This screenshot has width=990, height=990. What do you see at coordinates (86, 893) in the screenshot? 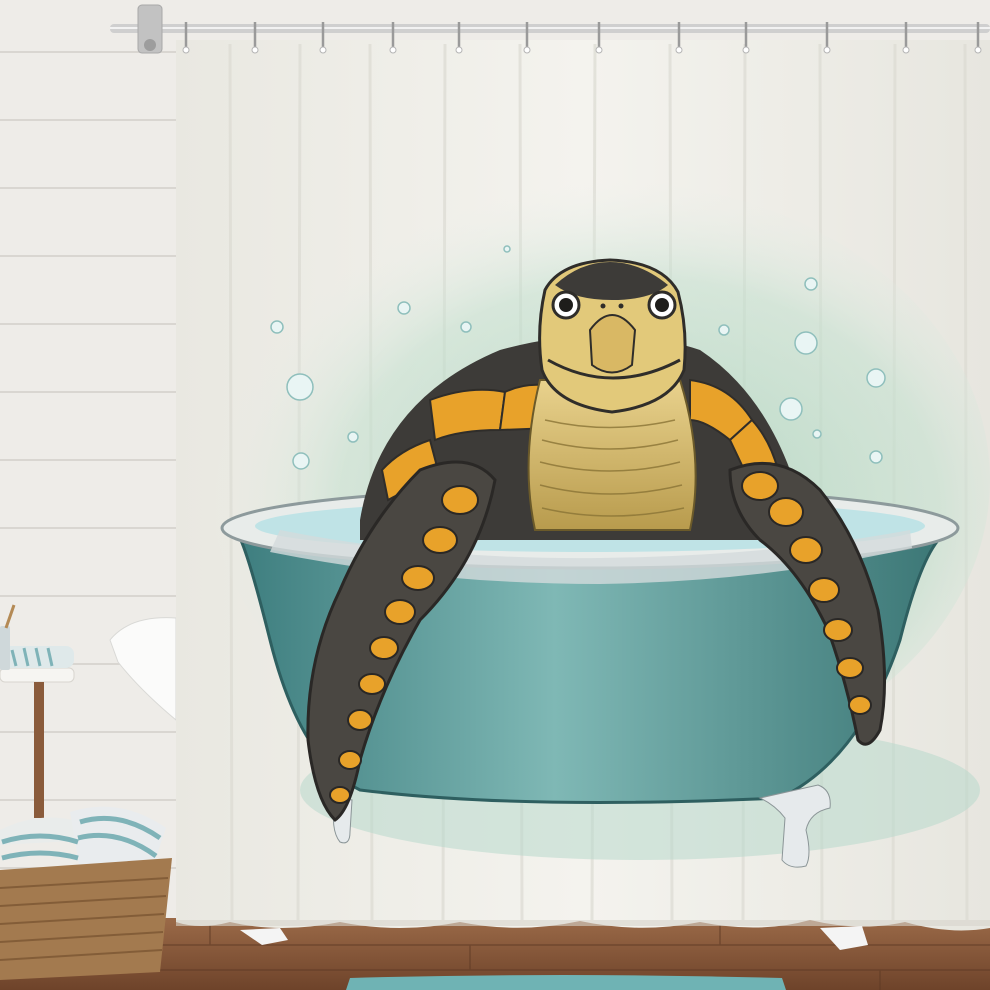
I see `towel-basket` at bounding box center [86, 893].